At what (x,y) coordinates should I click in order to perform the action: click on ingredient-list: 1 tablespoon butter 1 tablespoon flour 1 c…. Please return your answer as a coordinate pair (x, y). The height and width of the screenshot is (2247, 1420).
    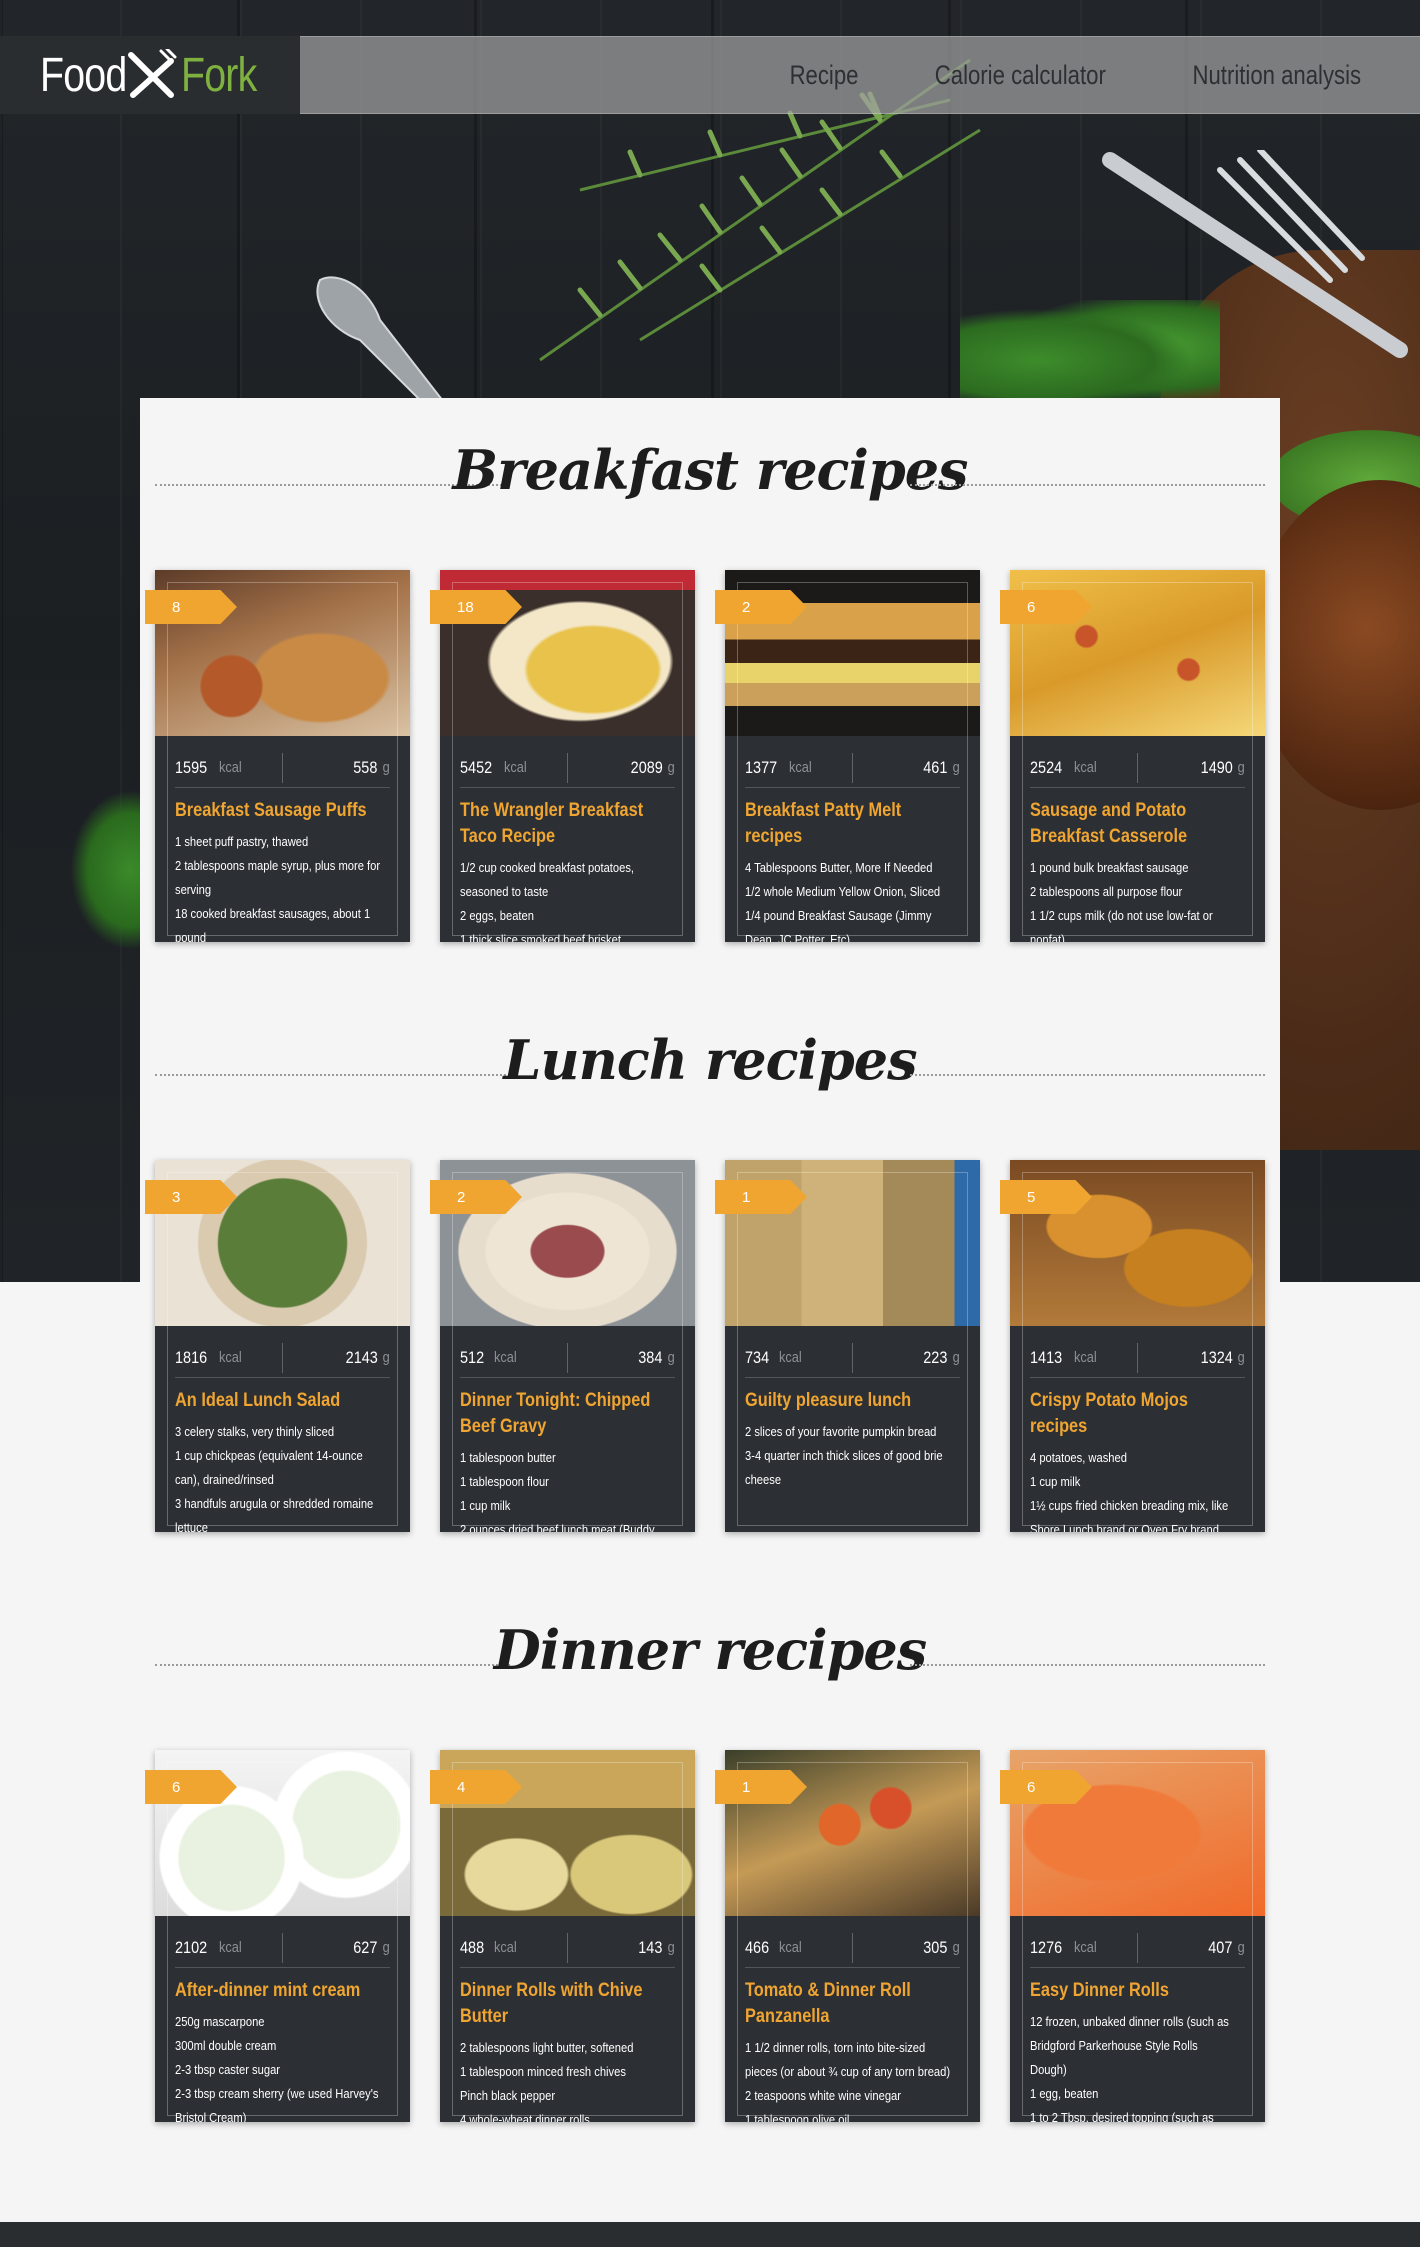
    Looking at the image, I should click on (570, 1489).